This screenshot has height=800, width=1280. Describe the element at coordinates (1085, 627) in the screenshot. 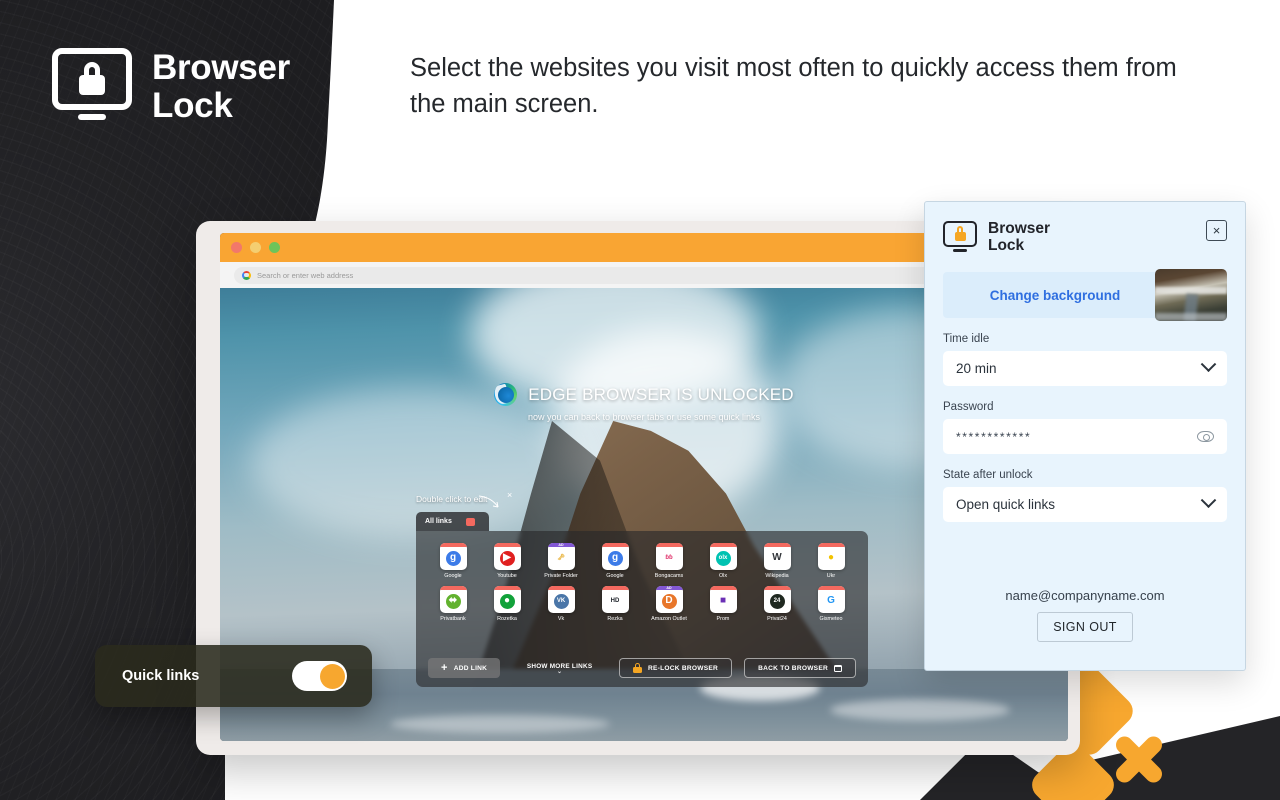

I see `sign-out-button: SIGN OUT` at that location.